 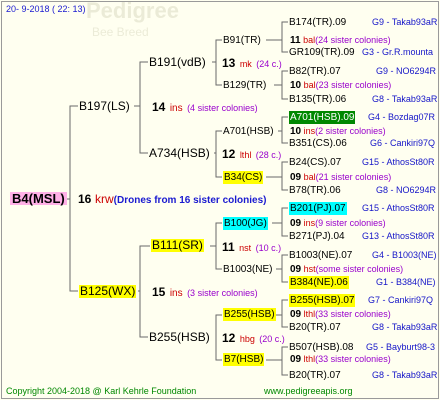 What do you see at coordinates (401, 300) in the screenshot?
I see `gen5-info-13: G7 - Cankiri97Q` at bounding box center [401, 300].